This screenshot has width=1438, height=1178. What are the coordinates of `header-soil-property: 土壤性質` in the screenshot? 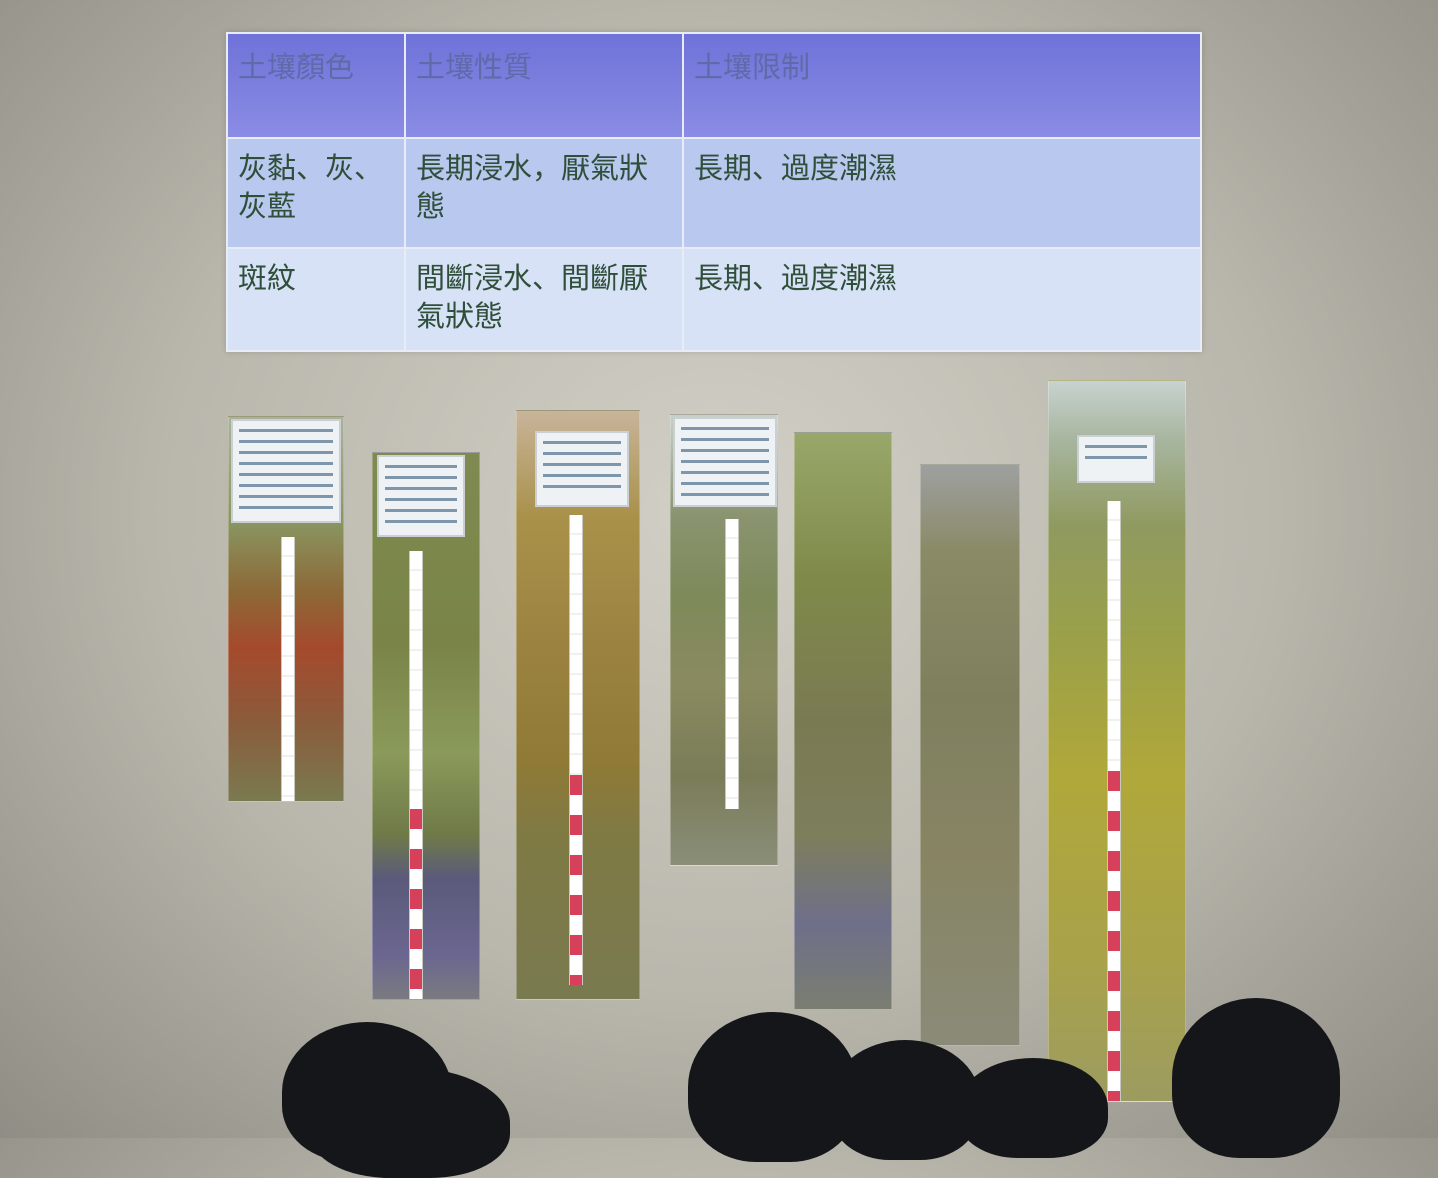 It's located at (544, 85).